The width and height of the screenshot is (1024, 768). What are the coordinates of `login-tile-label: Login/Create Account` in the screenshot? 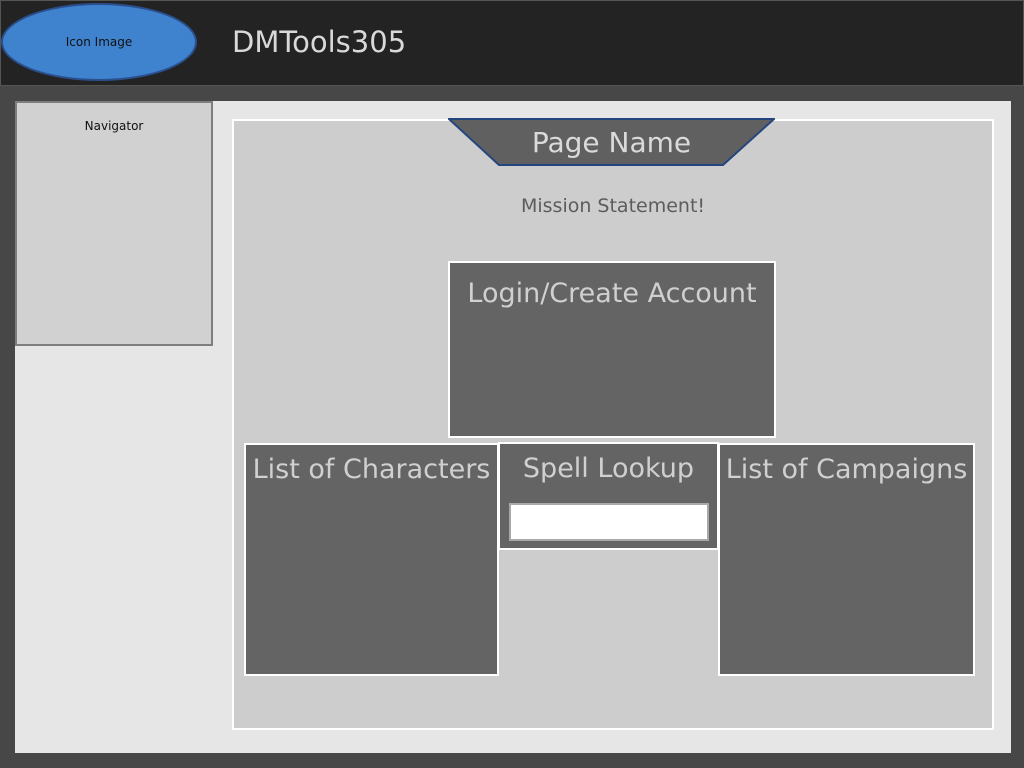 It's located at (612, 293).